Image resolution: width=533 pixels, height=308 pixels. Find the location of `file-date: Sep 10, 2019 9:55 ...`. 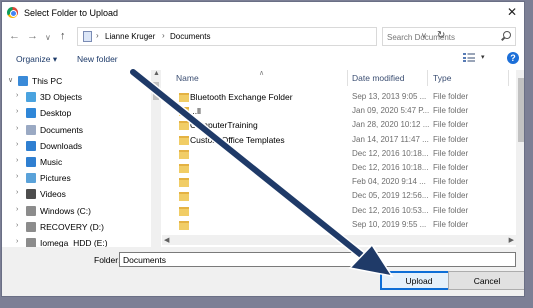

file-date: Sep 10, 2019 9:55 ... is located at coordinates (389, 224).